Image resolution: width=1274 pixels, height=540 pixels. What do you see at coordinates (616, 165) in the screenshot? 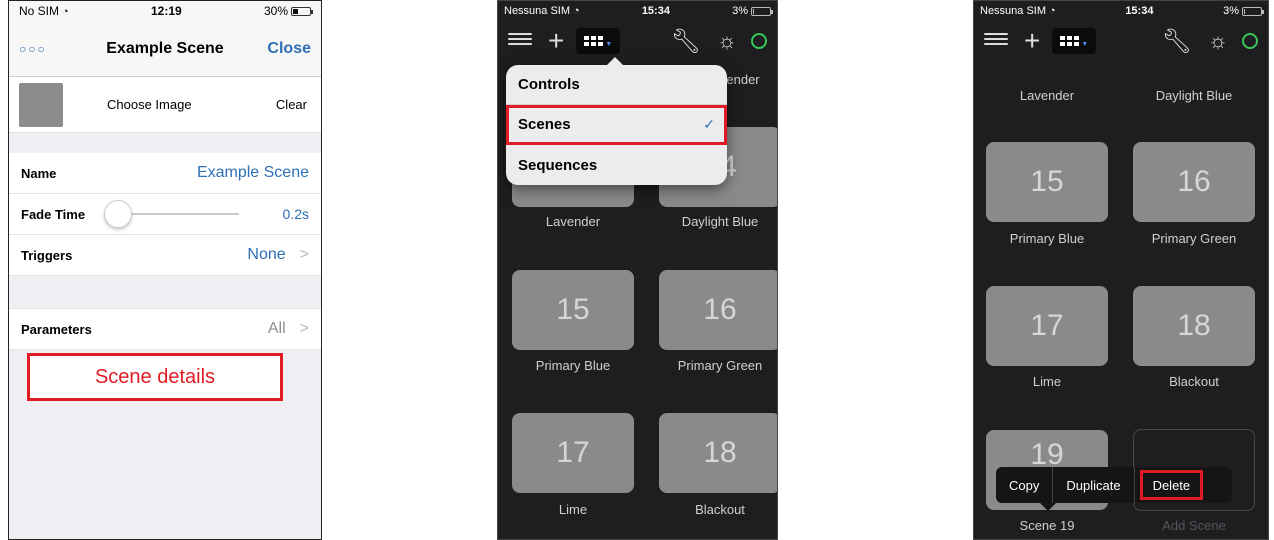
I see `menu-item-sequences: Sequences` at bounding box center [616, 165].